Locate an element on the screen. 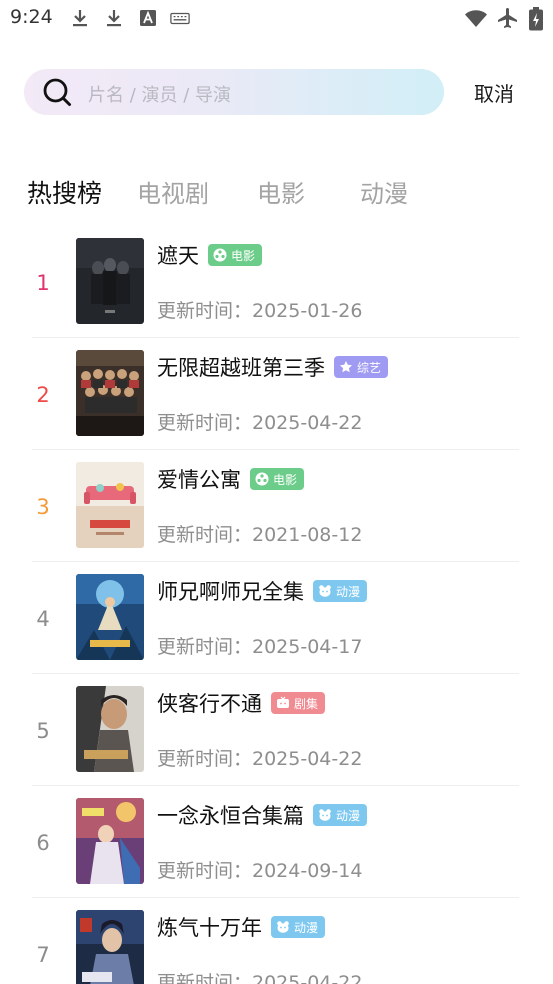  rank-number: 4 is located at coordinates (43, 619).